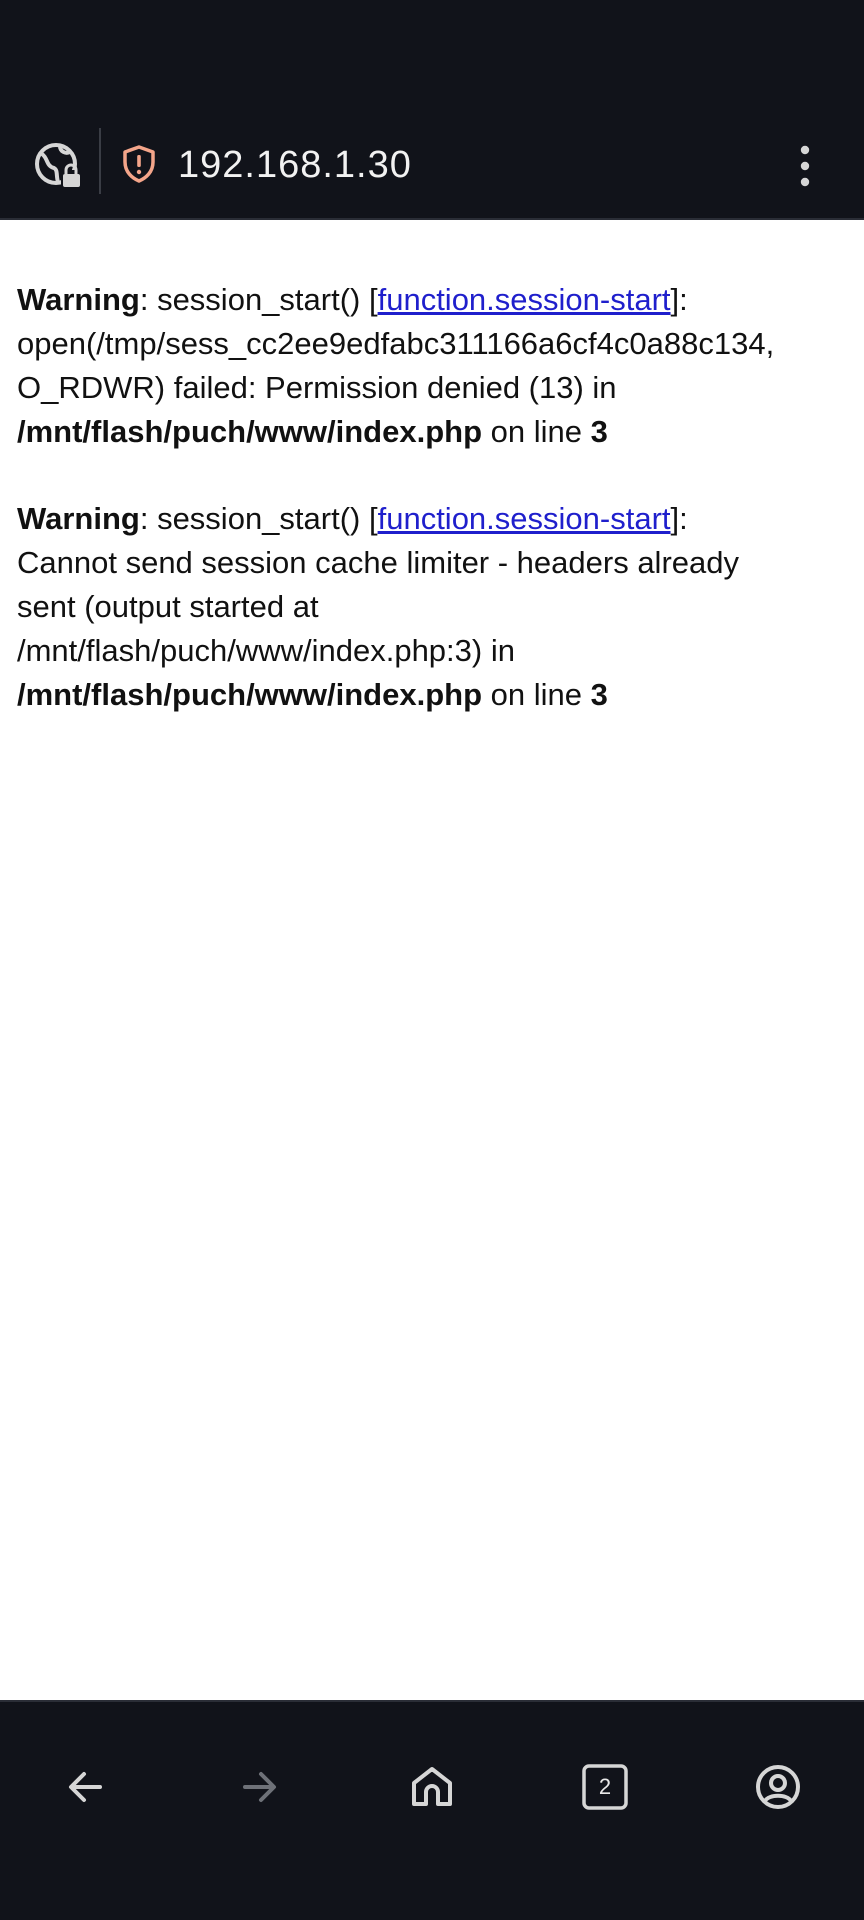  I want to click on shield-alert-icon, so click(139, 164).